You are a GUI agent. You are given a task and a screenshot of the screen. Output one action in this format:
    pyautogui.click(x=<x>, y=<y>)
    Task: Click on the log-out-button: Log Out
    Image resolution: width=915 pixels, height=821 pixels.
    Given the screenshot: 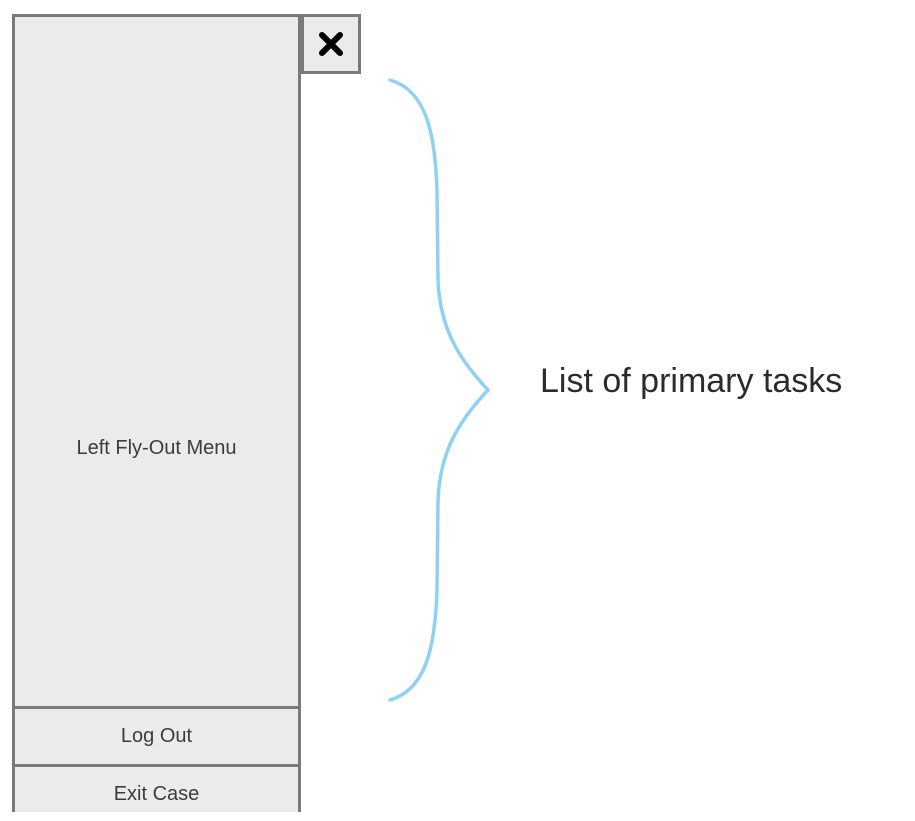 What is the action you would take?
    pyautogui.click(x=156, y=734)
    